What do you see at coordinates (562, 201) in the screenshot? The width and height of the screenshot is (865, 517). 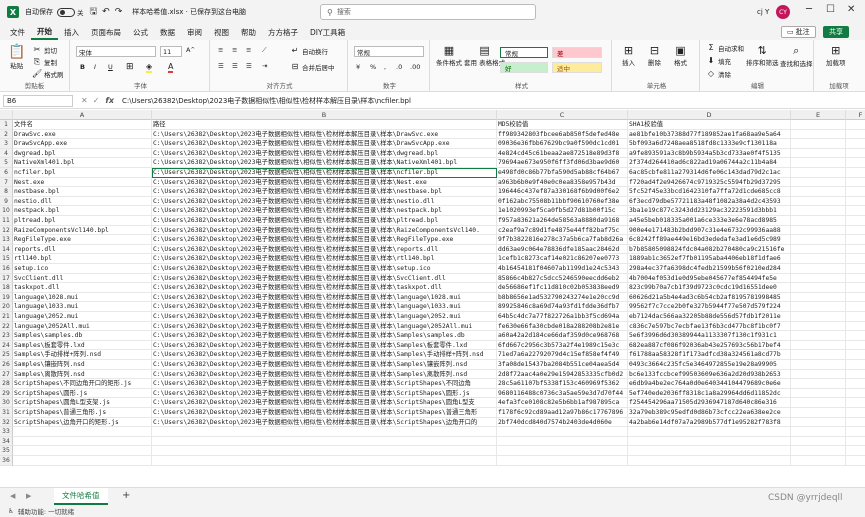 I see `cell-md5: 0f162abc75508b11bbf90610760ef38e` at bounding box center [562, 201].